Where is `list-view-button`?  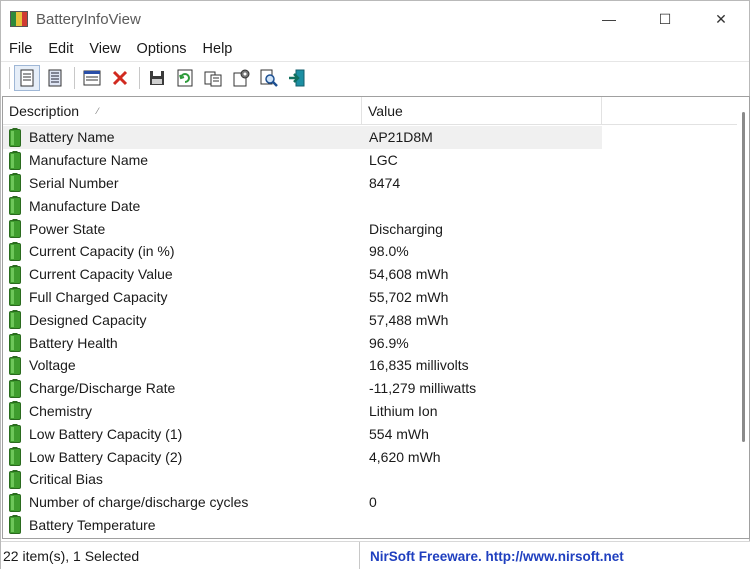 list-view-button is located at coordinates (55, 78).